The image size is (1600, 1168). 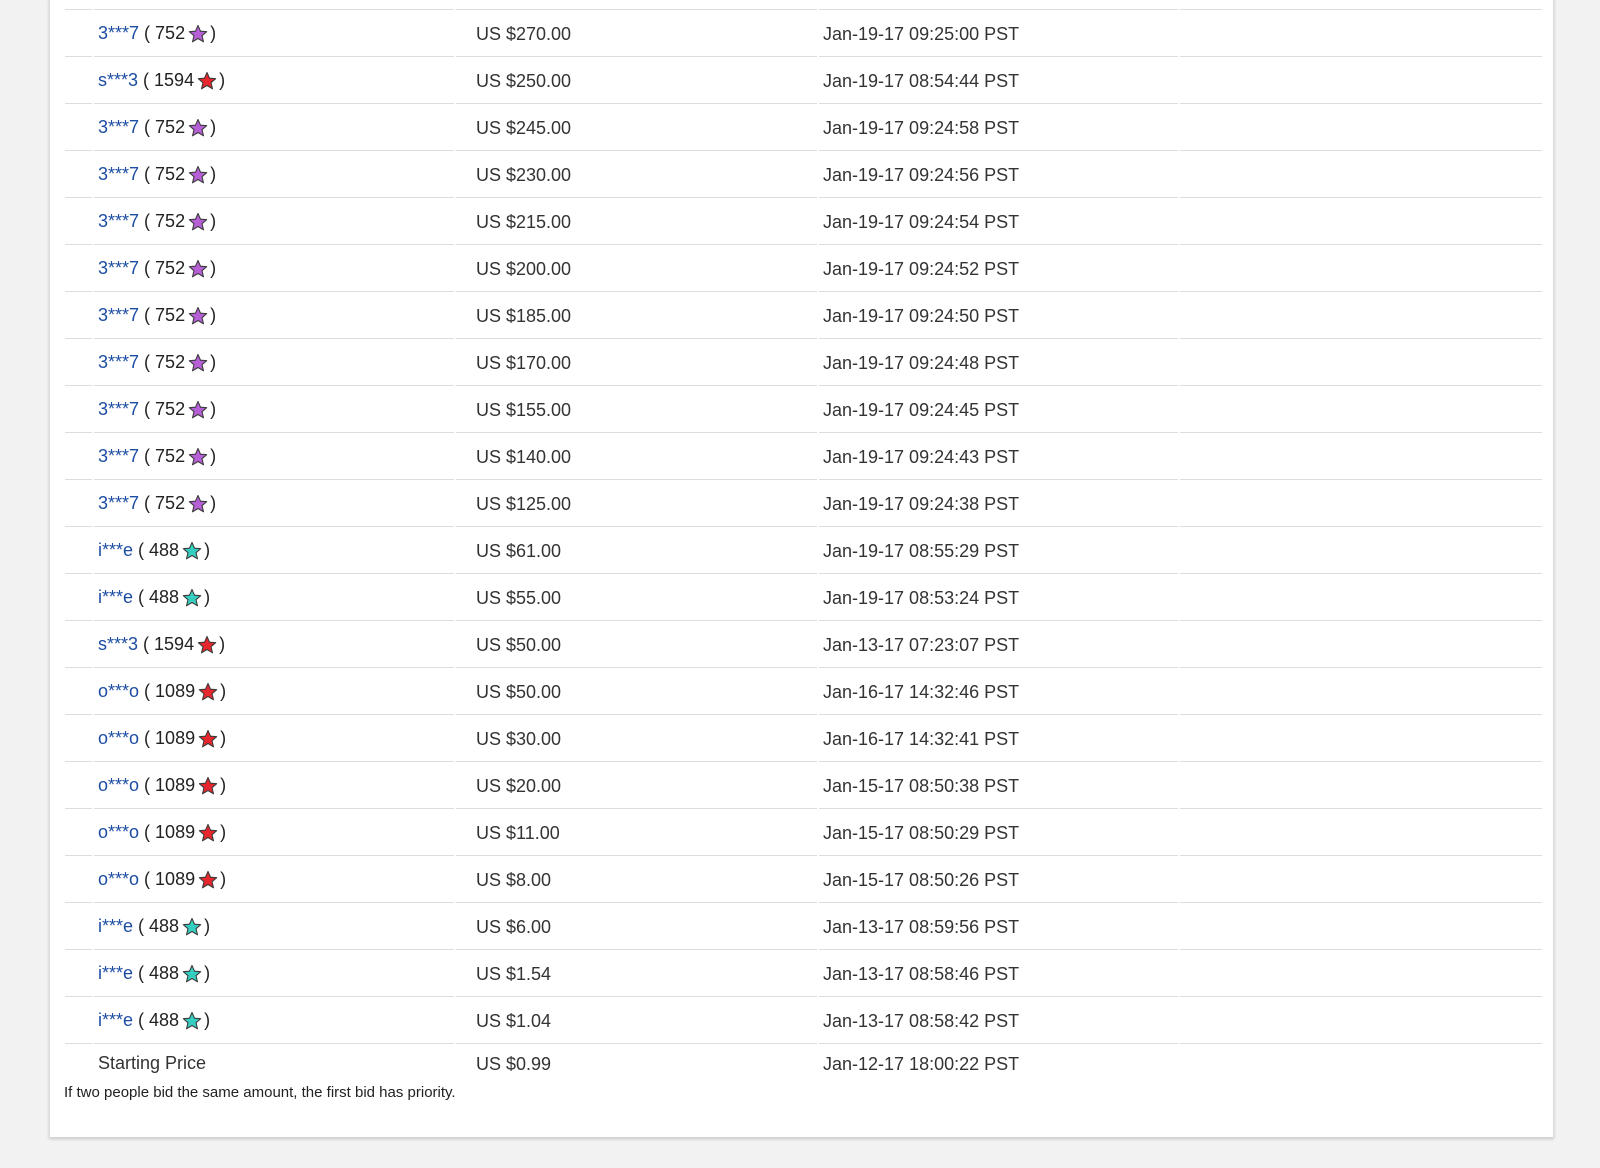 I want to click on bid-amount: US $230.00, so click(x=636, y=174).